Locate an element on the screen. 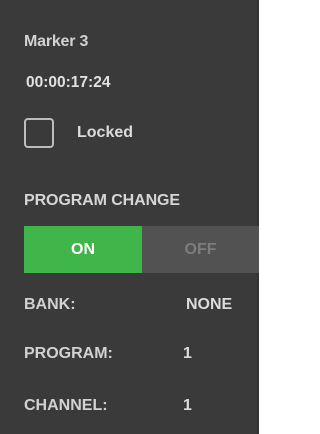 The height and width of the screenshot is (434, 320). marker-name: Marker 3 is located at coordinates (56, 42).